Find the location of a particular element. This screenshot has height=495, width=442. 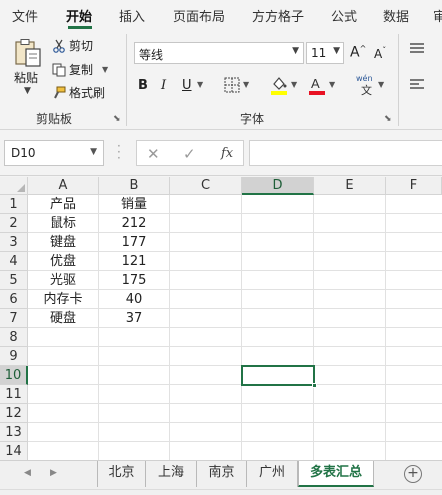

tab-home: 开始 is located at coordinates (79, 15).